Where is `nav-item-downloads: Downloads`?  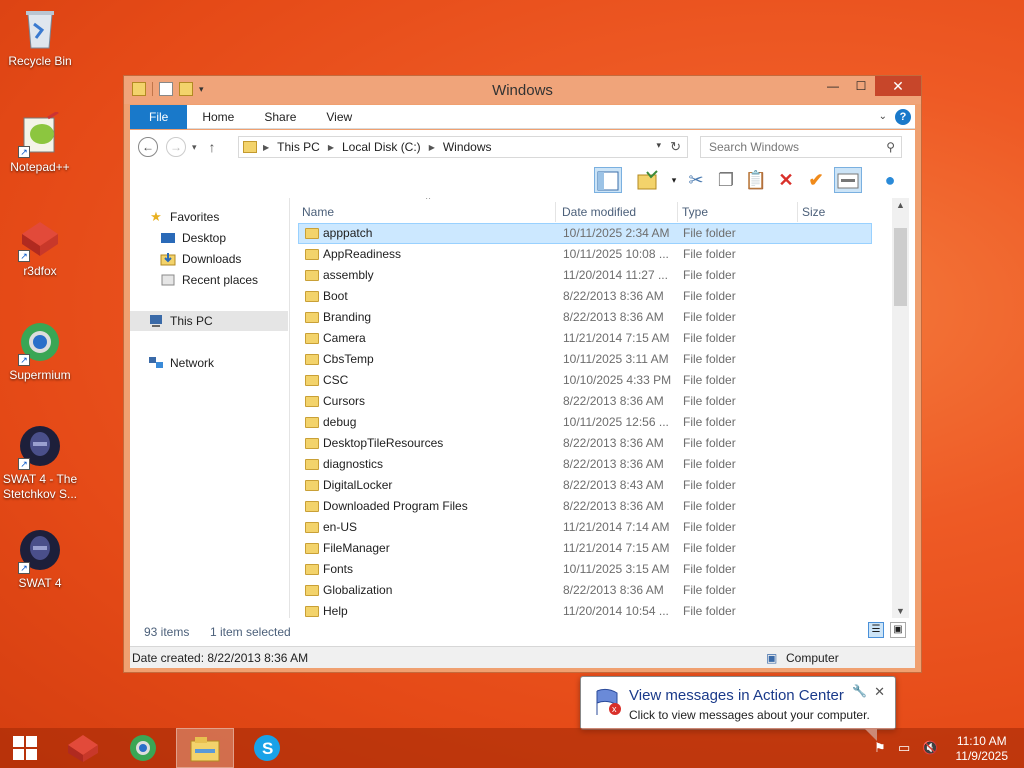 nav-item-downloads: Downloads is located at coordinates (200, 259).